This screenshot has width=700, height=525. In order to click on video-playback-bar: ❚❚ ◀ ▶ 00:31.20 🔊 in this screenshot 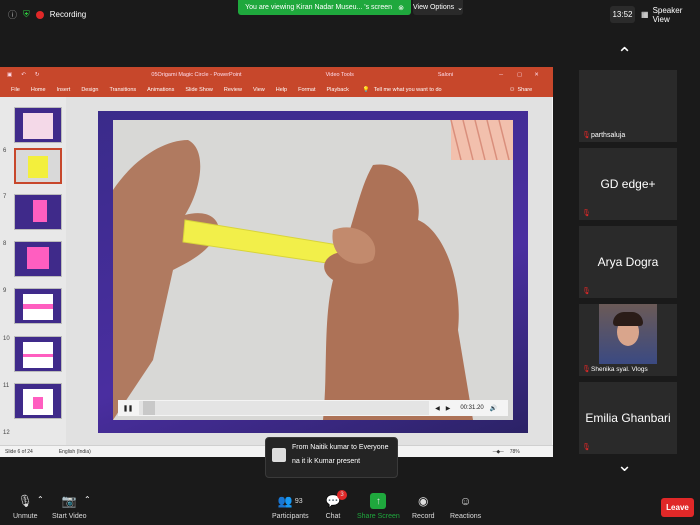, I will do `click(313, 408)`.